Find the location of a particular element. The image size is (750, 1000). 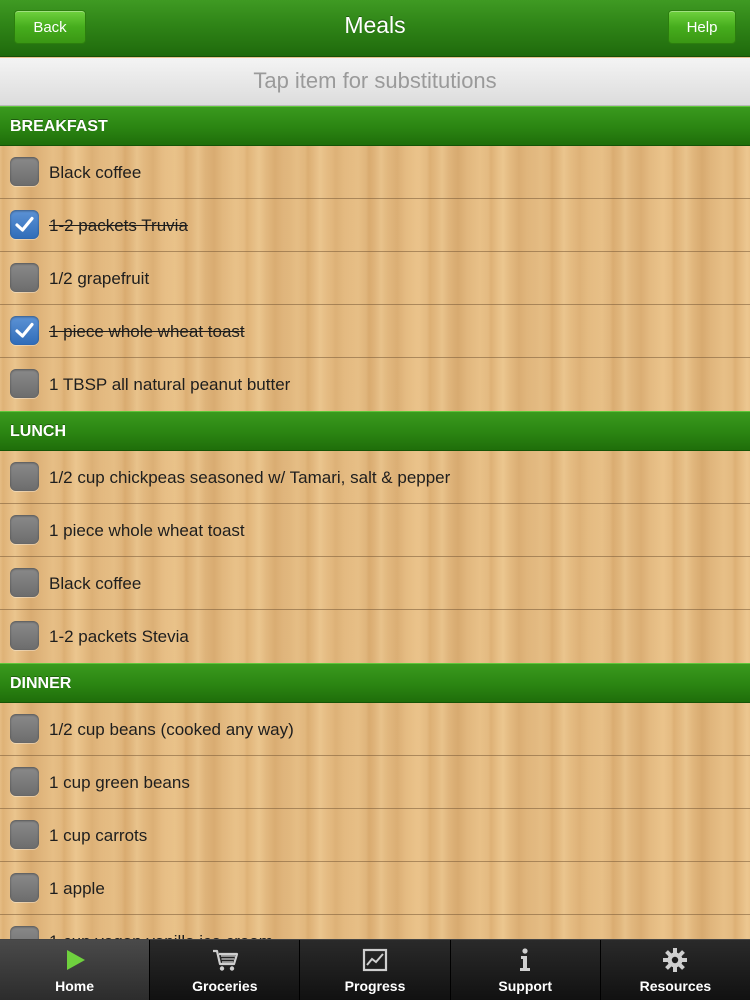

meal-item: 1 apple is located at coordinates (375, 888).